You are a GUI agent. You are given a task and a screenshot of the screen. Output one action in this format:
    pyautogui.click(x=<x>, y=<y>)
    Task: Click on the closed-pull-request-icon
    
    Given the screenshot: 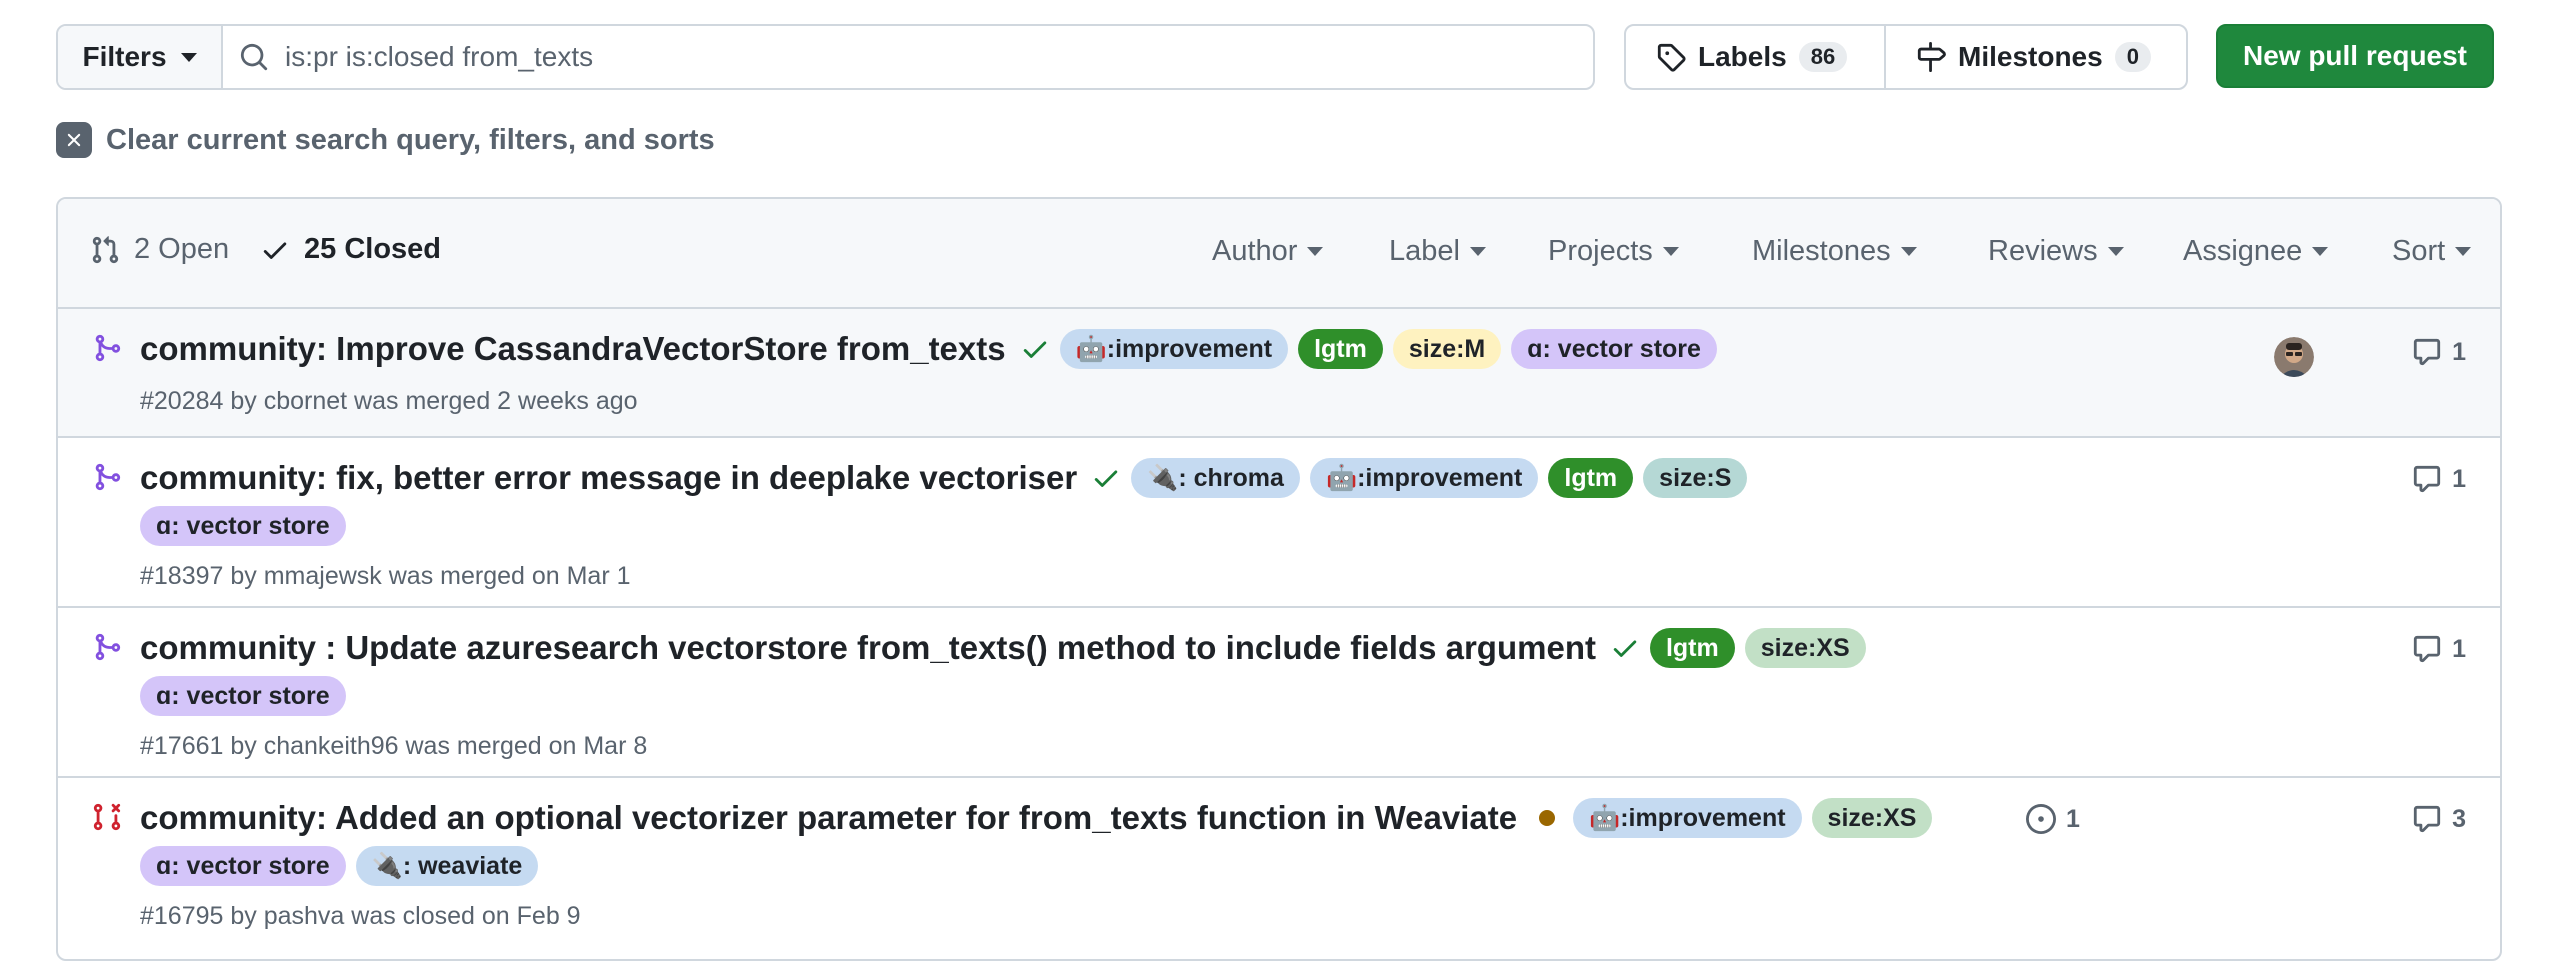 What is the action you would take?
    pyautogui.click(x=107, y=817)
    